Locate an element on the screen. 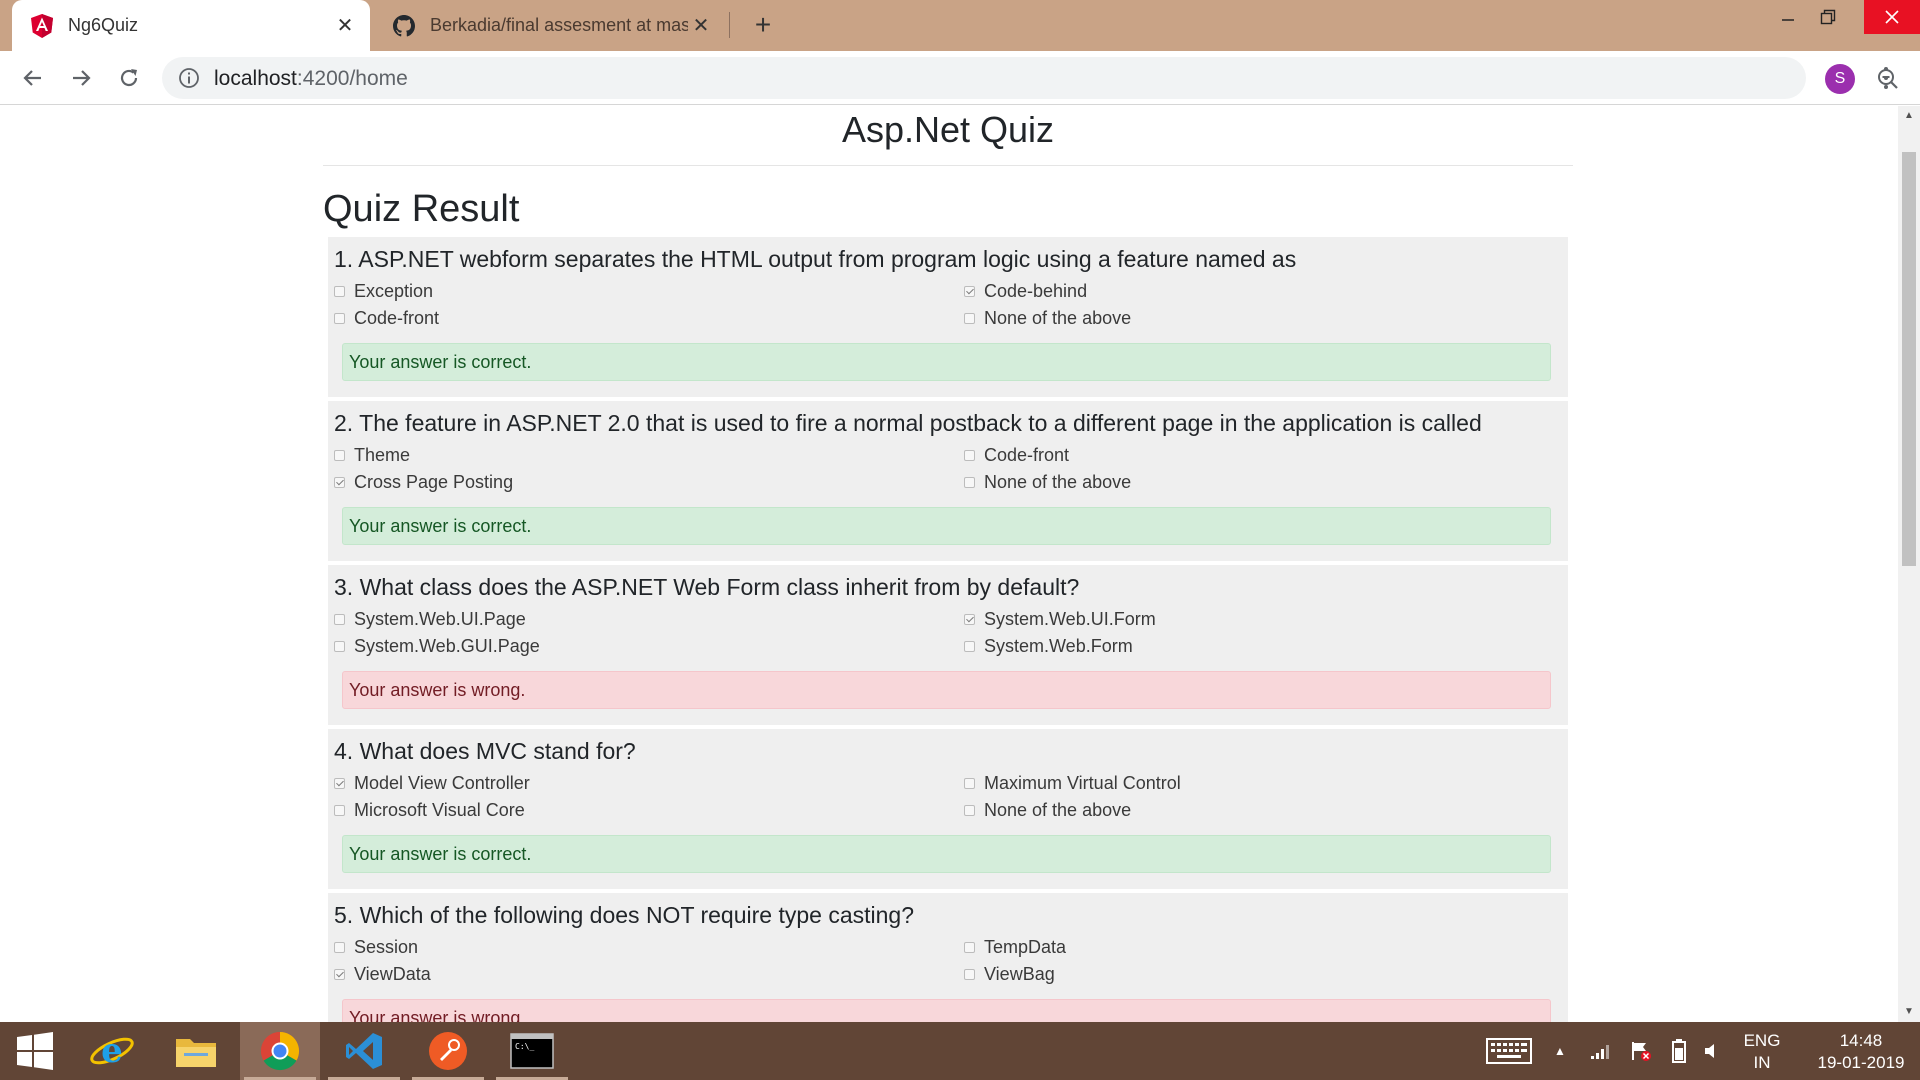  option-2: Code-front is located at coordinates (1016, 455).